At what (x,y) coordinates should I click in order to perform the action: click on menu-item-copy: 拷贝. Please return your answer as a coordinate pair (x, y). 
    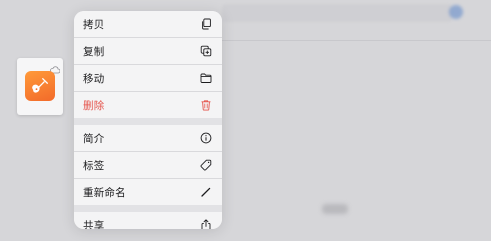
    Looking at the image, I should click on (148, 24).